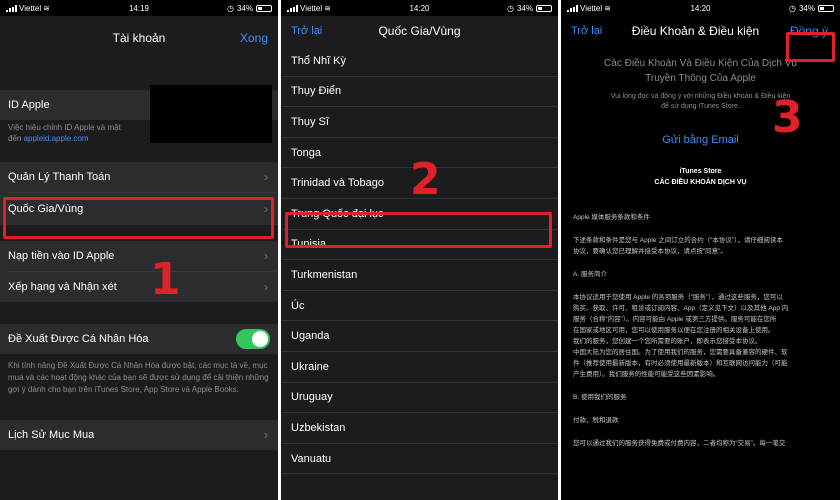 Image resolution: width=840 pixels, height=500 pixels. Describe the element at coordinates (700, 177) in the screenshot. I see `store-heading: iTunes Store CÁC ĐIỀU KHOẢN DỊCH VỤ` at that location.